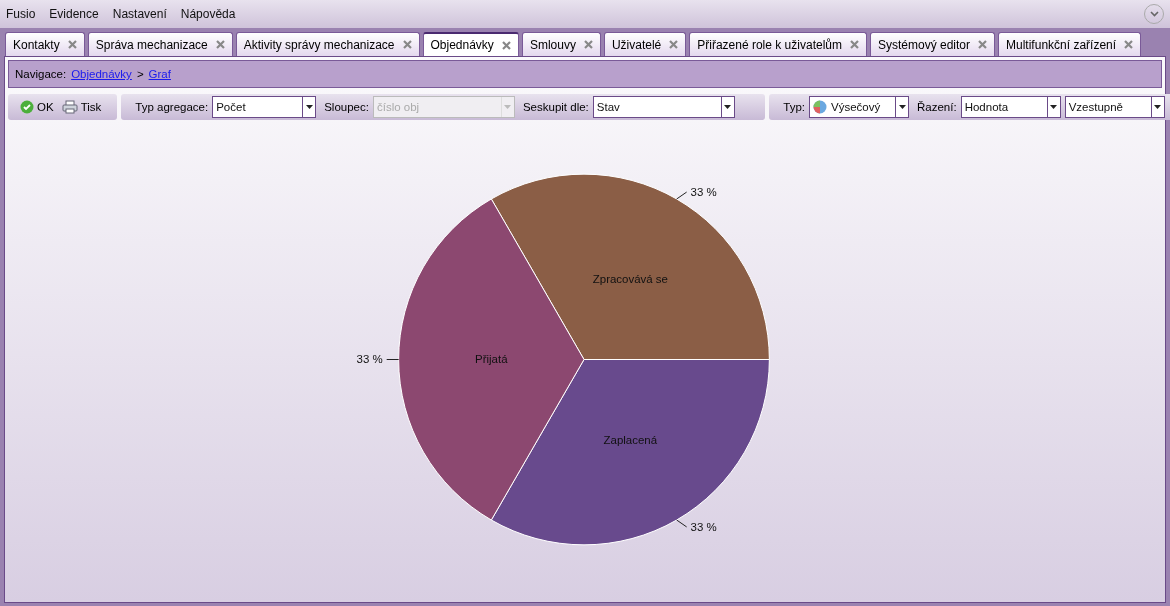 The image size is (1170, 606). What do you see at coordinates (264, 107) in the screenshot?
I see `dropdown: Počet` at bounding box center [264, 107].